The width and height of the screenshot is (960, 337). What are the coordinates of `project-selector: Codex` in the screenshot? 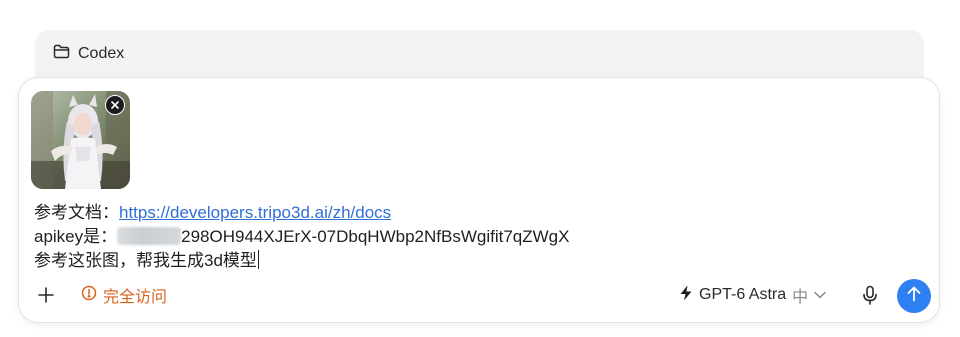 It's located at (88, 54).